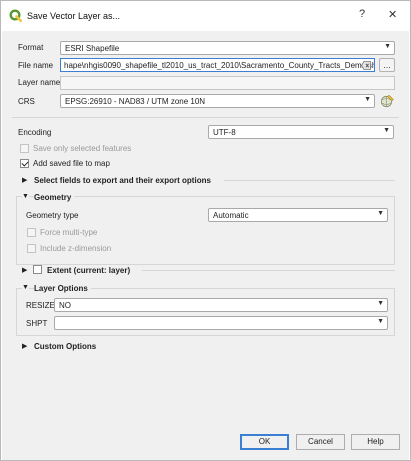  What do you see at coordinates (65, 305) in the screenshot?
I see `resize-value: NO` at bounding box center [65, 305].